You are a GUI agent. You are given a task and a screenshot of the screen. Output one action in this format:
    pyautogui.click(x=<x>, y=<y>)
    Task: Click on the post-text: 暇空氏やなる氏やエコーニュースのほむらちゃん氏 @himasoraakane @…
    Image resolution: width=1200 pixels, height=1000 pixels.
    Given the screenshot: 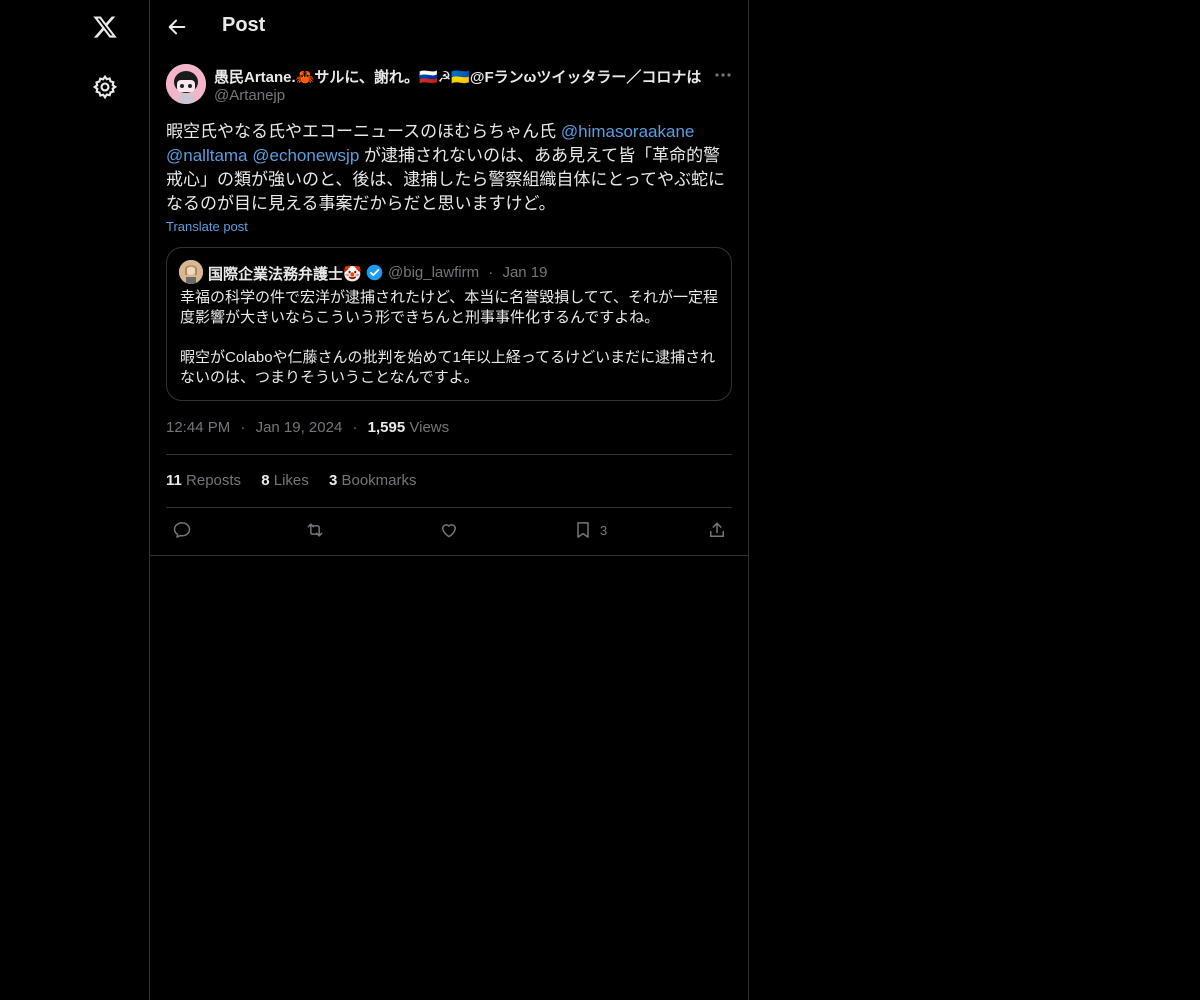 What is the action you would take?
    pyautogui.click(x=449, y=168)
    